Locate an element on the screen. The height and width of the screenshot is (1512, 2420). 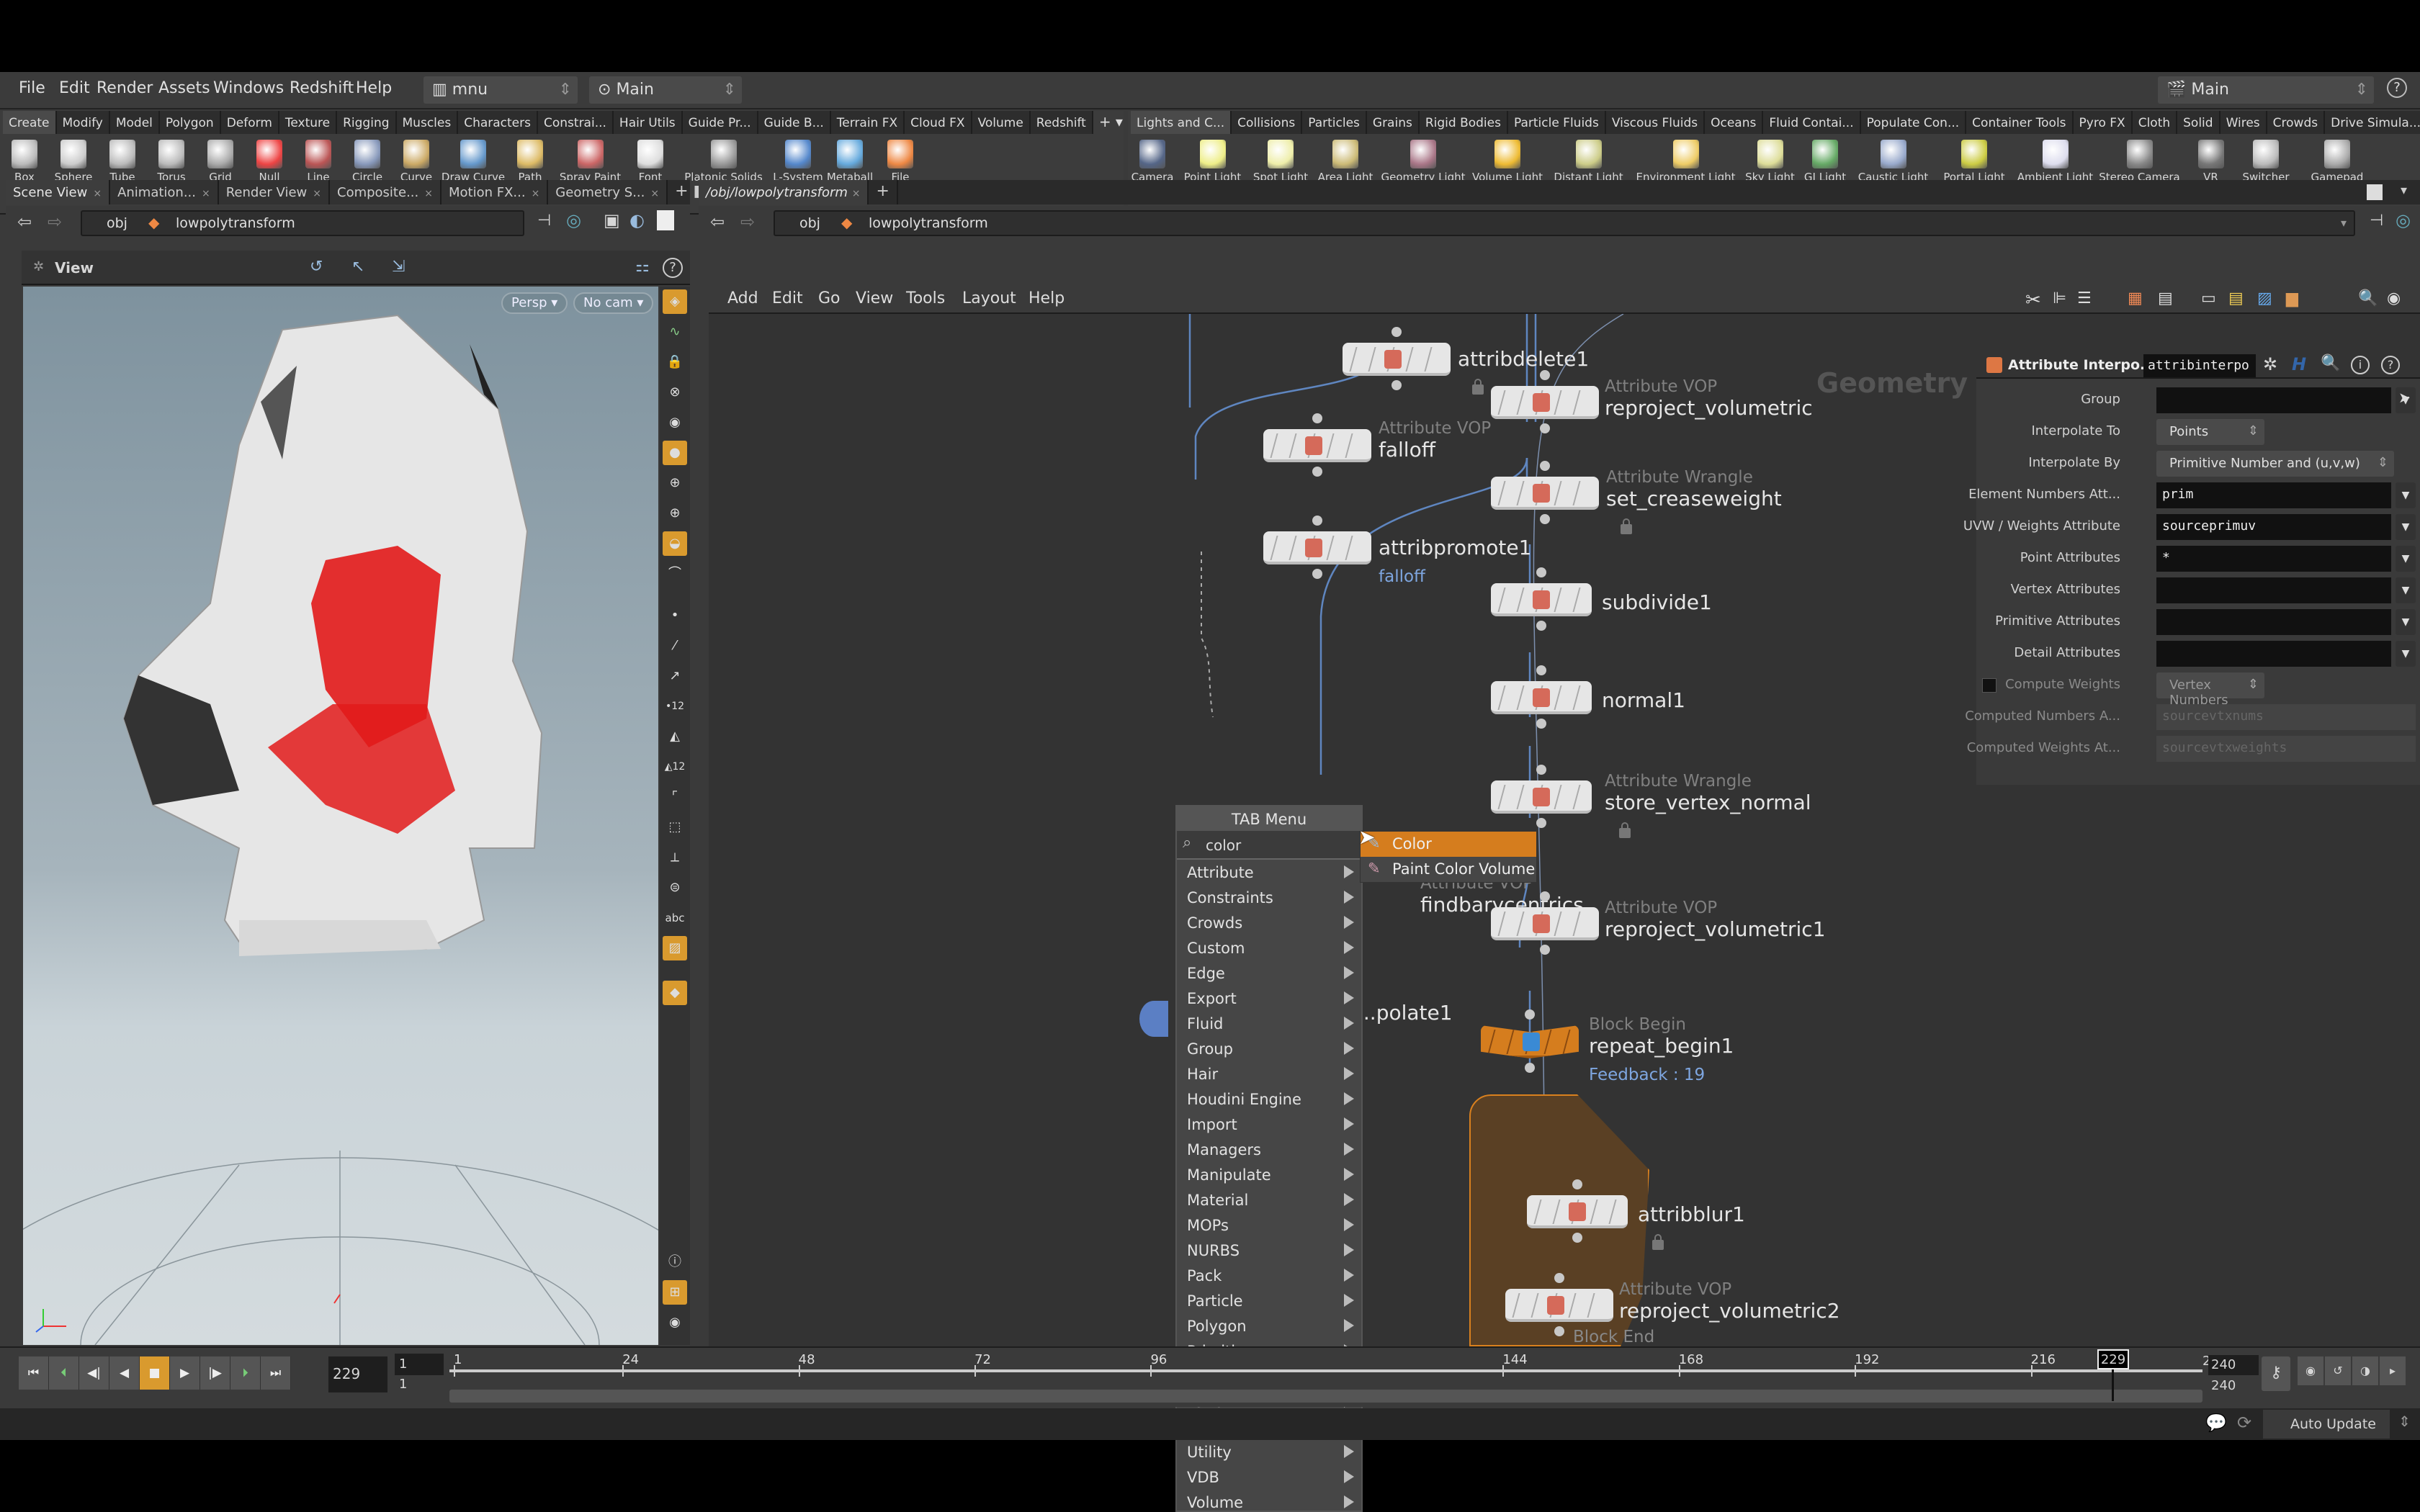
end-frame-field: 240 is located at coordinates (2233, 1365).